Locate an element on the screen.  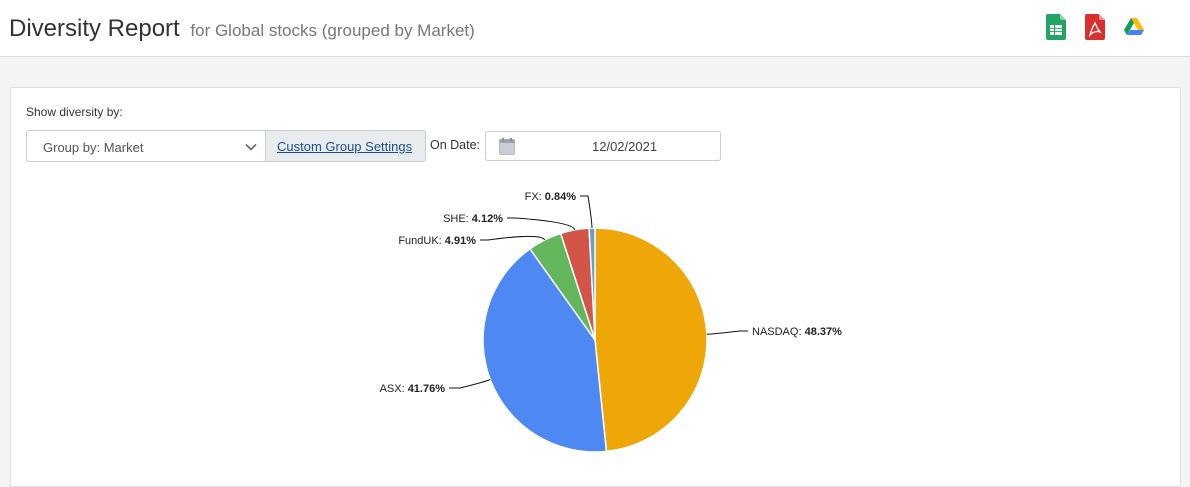
pie-label-funduk: FundUK: 4.91% is located at coordinates (437, 241).